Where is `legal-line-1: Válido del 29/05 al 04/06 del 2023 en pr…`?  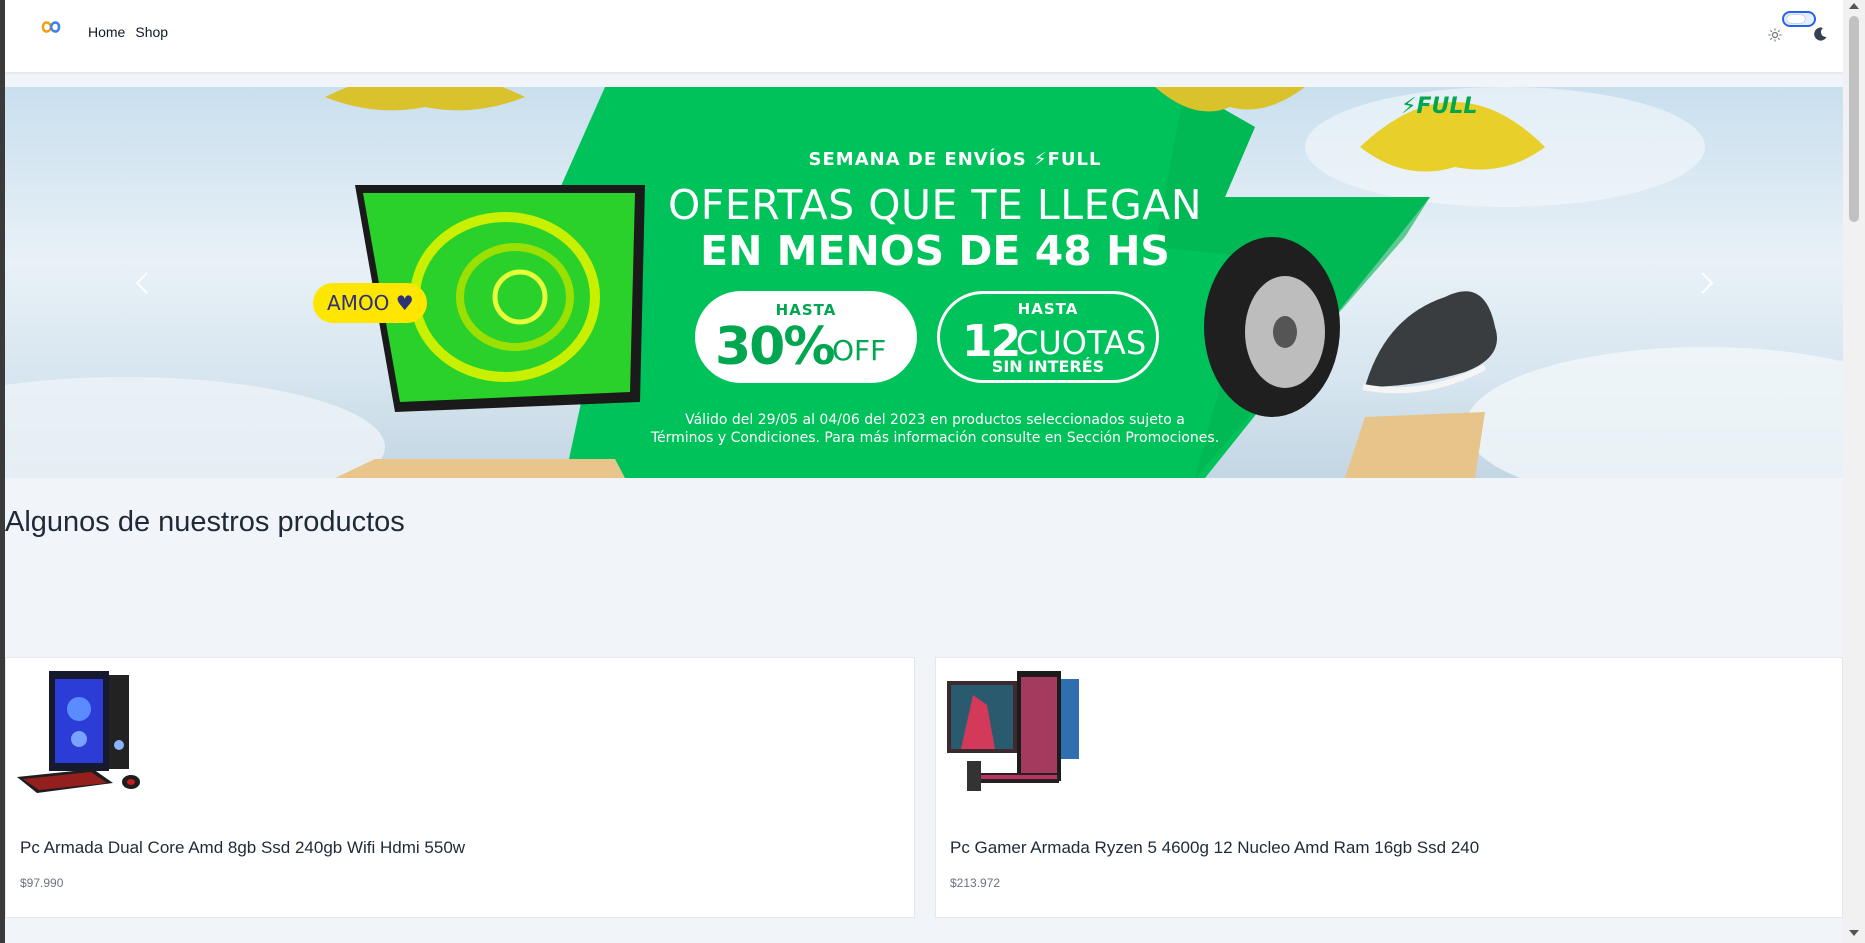
legal-line-1: Válido del 29/05 al 04/06 del 2023 en pr… is located at coordinates (935, 420).